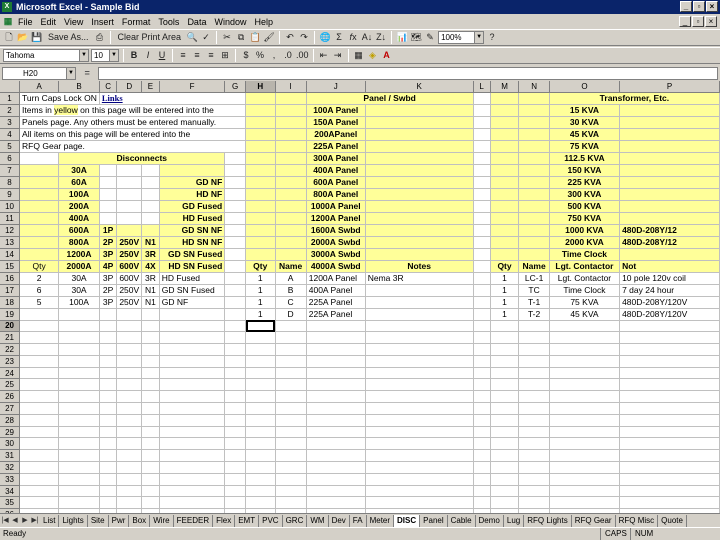  I want to click on cell-g17, so click(235, 290).